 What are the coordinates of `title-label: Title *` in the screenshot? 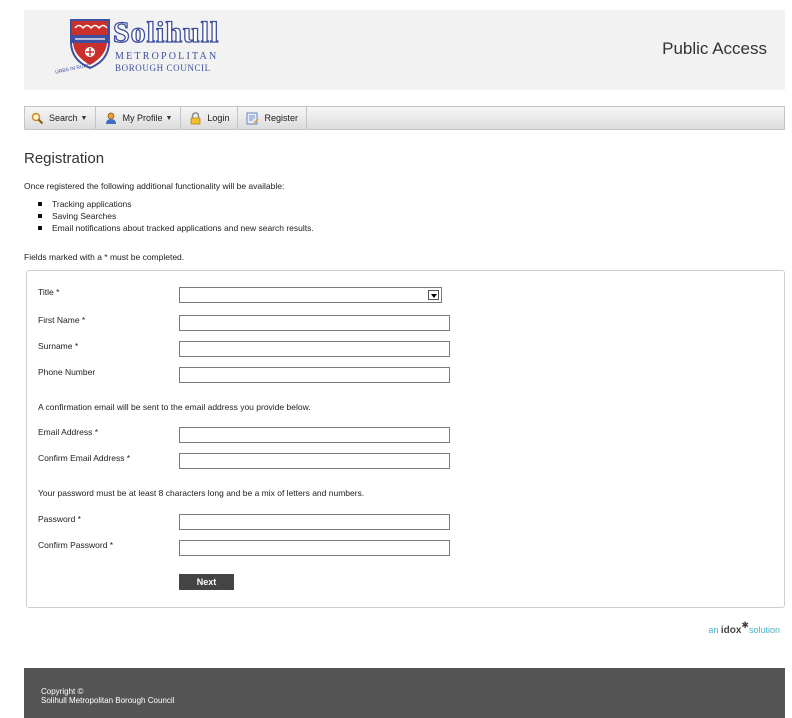 It's located at (49, 292).